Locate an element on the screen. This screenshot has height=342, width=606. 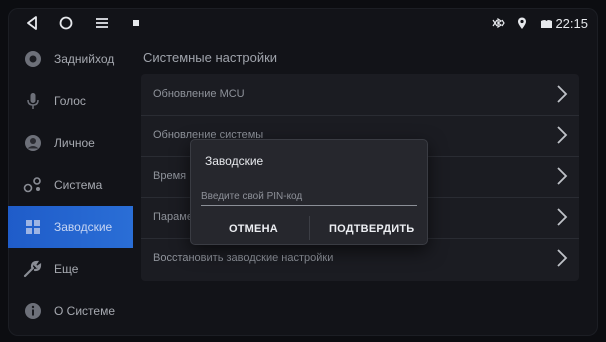
sidebar-item-label: Заводские is located at coordinates (83, 227).